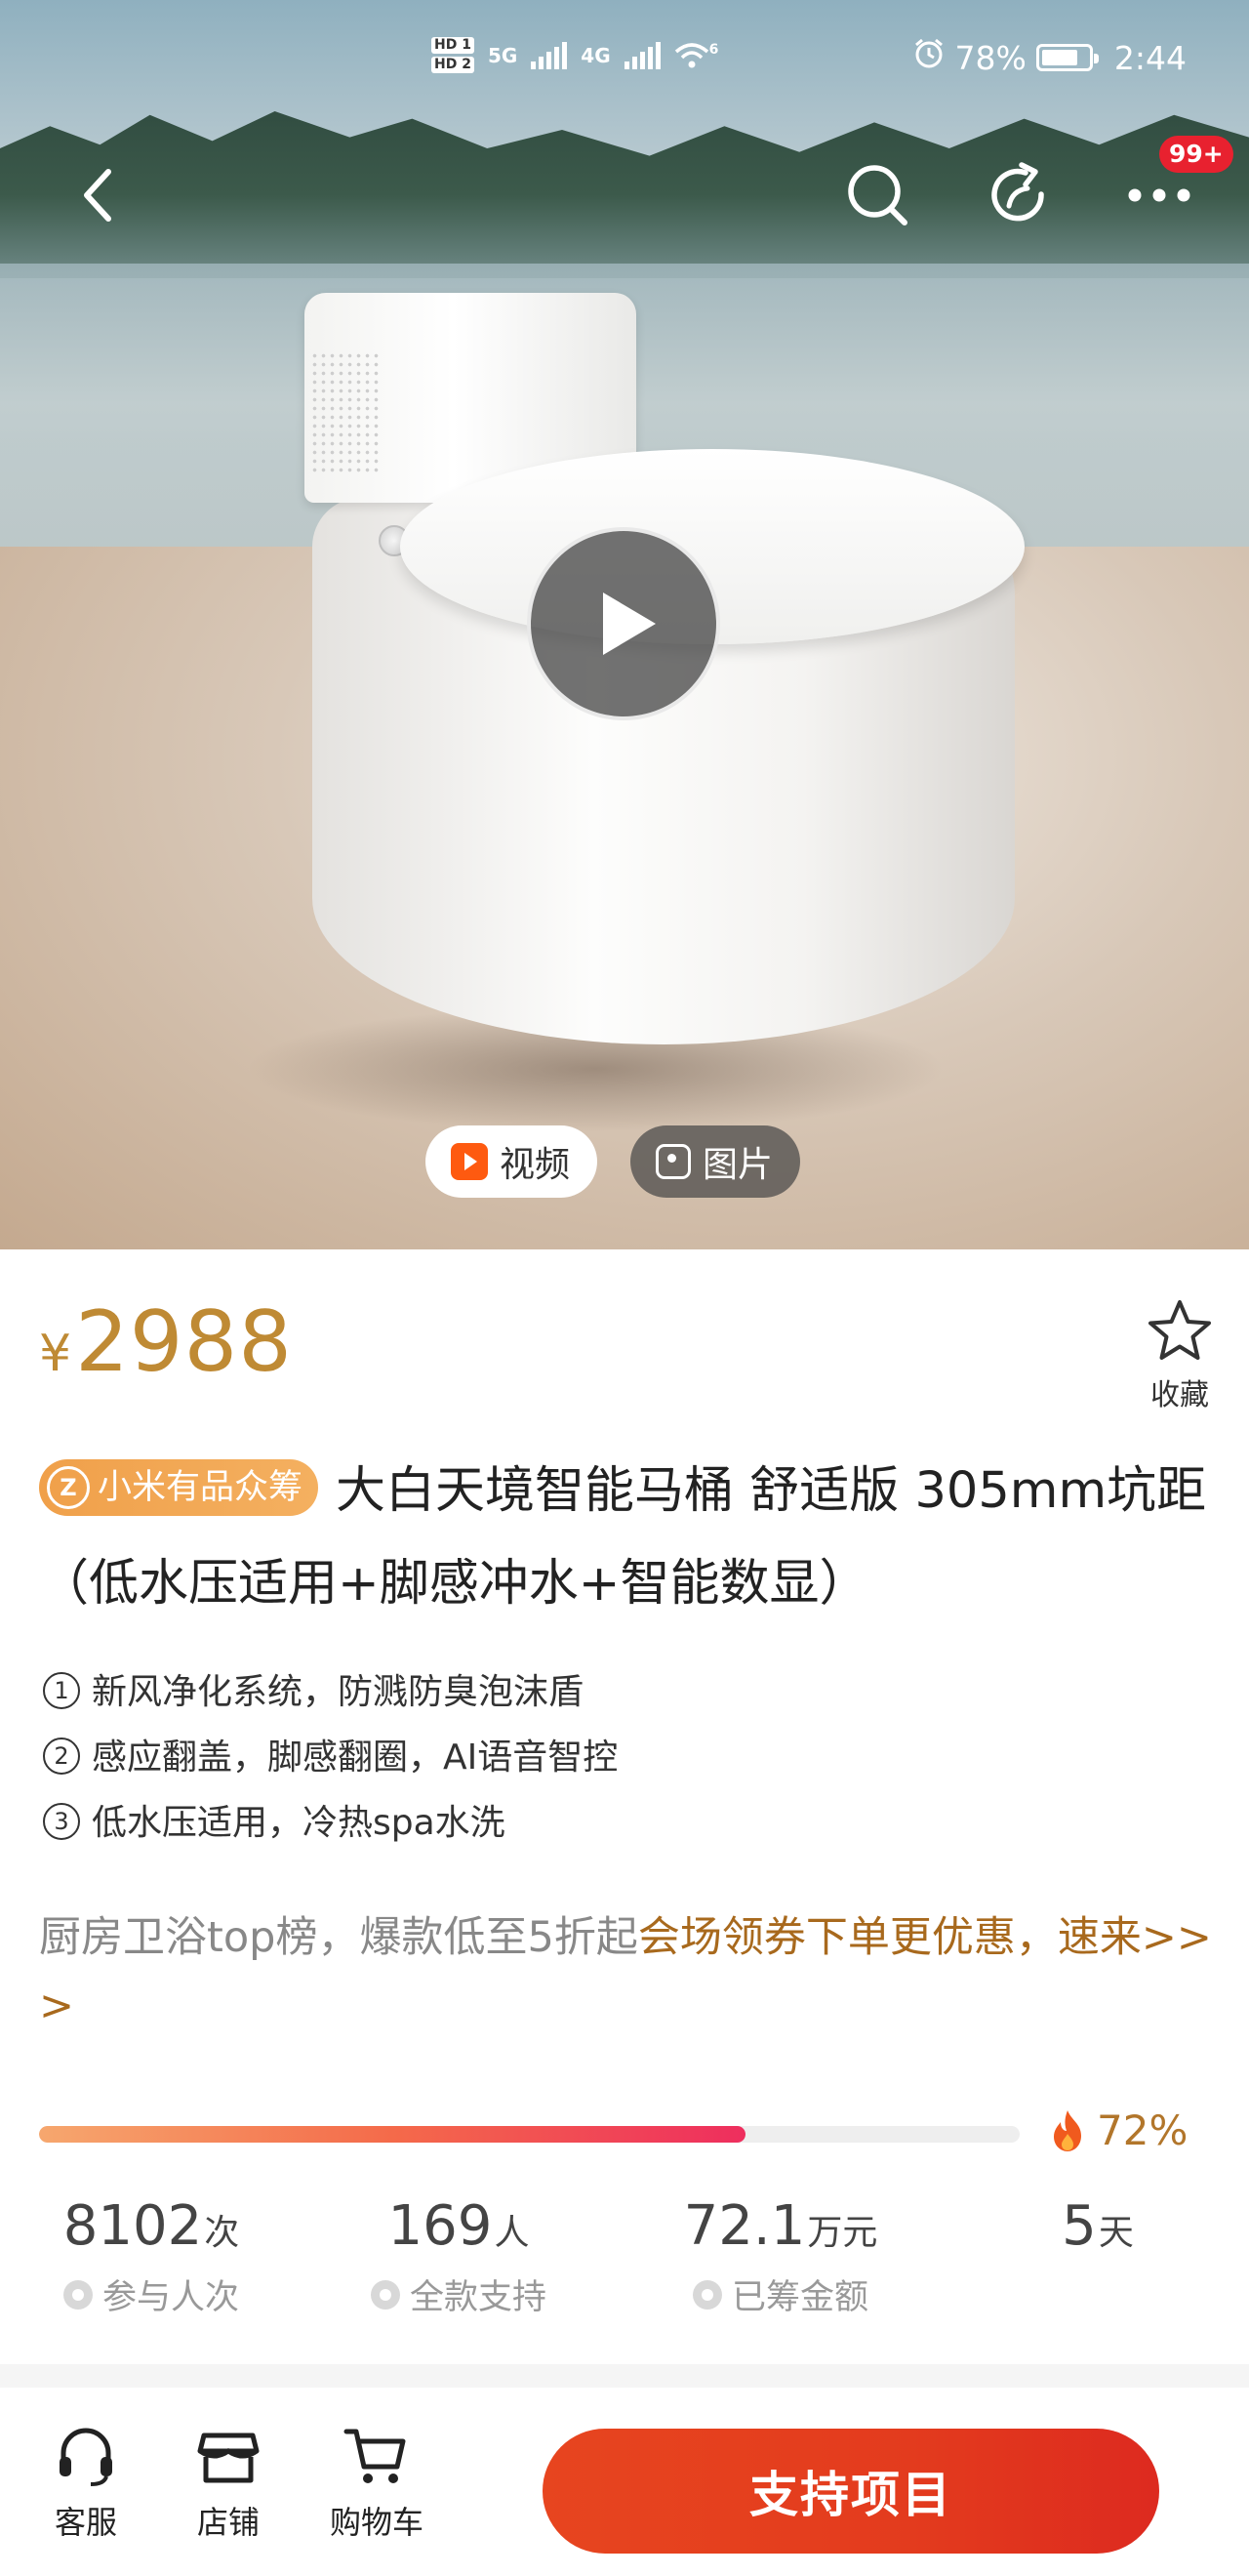 Image resolution: width=1249 pixels, height=2576 pixels. I want to click on circled-number: 2, so click(61, 1756).